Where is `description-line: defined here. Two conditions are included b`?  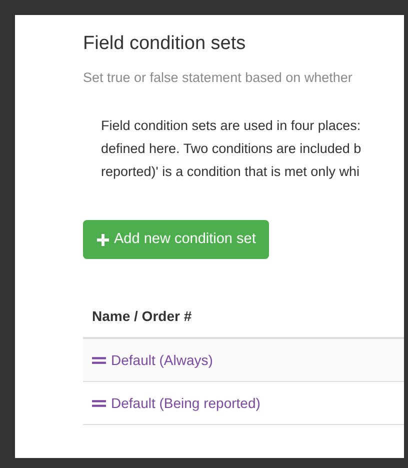 description-line: defined here. Two conditions are included b is located at coordinates (231, 149).